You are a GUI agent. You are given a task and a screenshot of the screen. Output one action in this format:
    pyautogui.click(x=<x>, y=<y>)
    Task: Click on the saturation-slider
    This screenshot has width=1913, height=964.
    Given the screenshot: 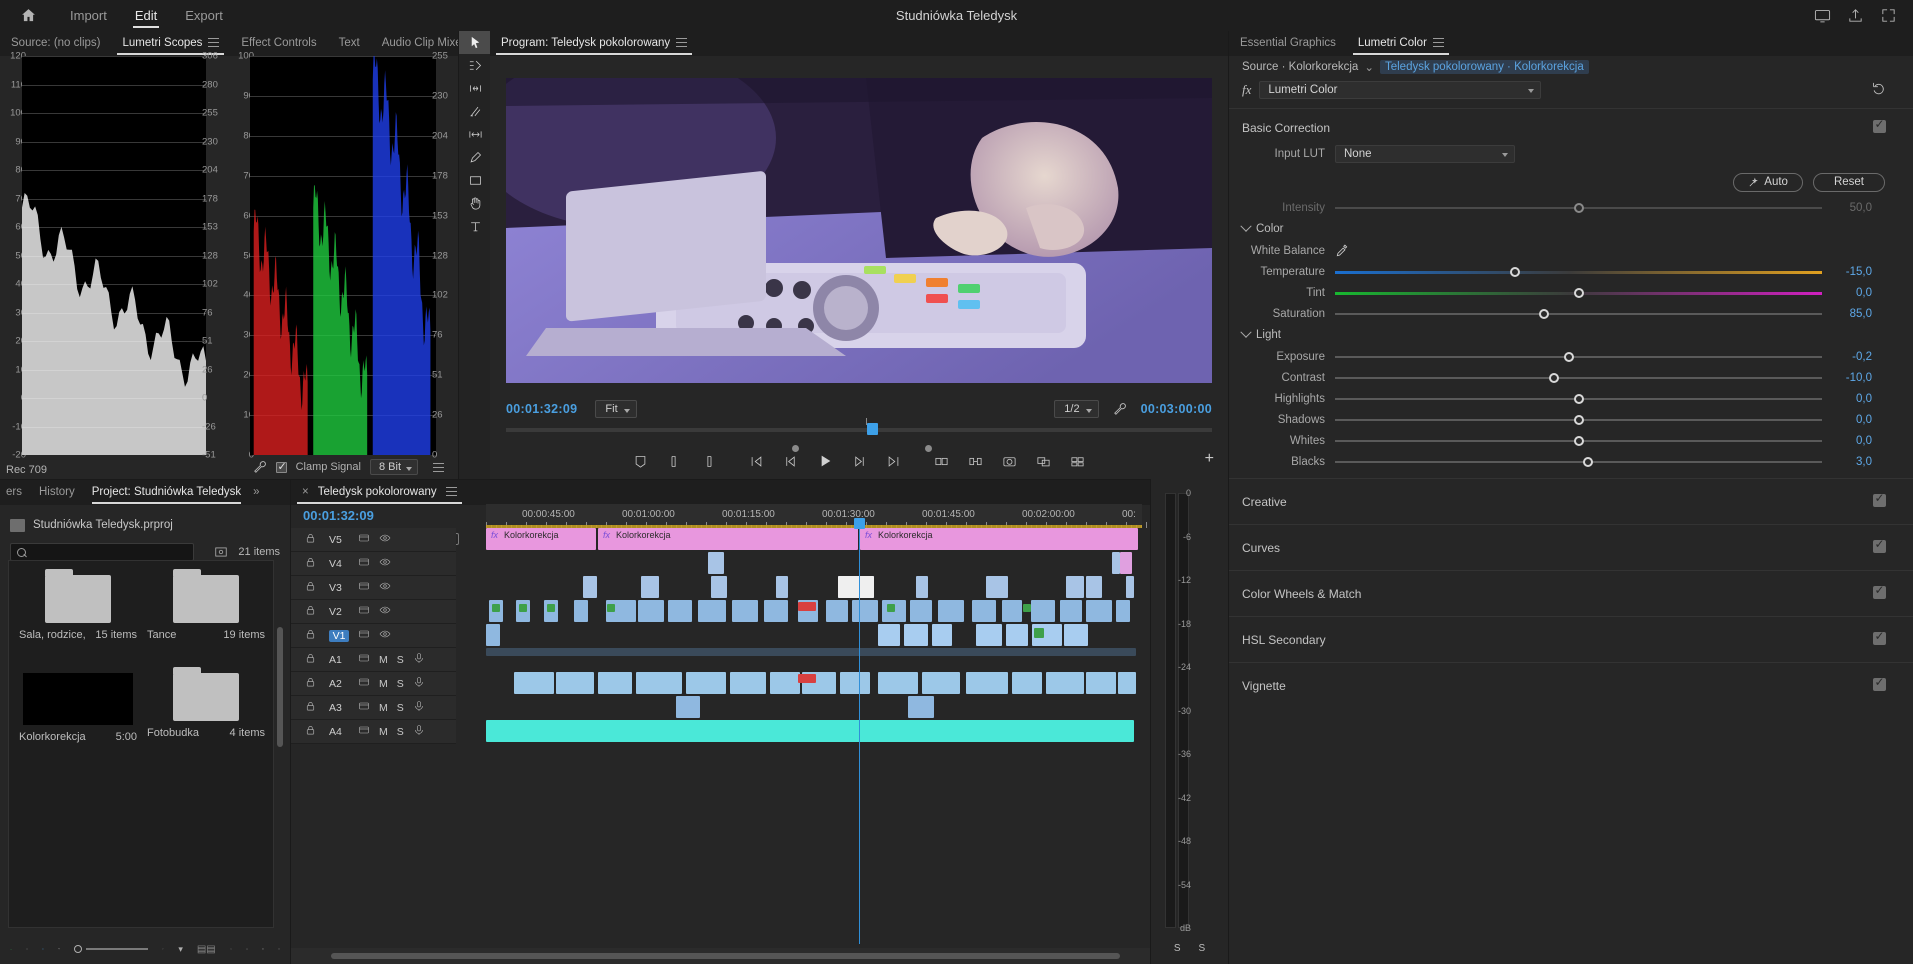 What is the action you would take?
    pyautogui.click(x=1578, y=314)
    